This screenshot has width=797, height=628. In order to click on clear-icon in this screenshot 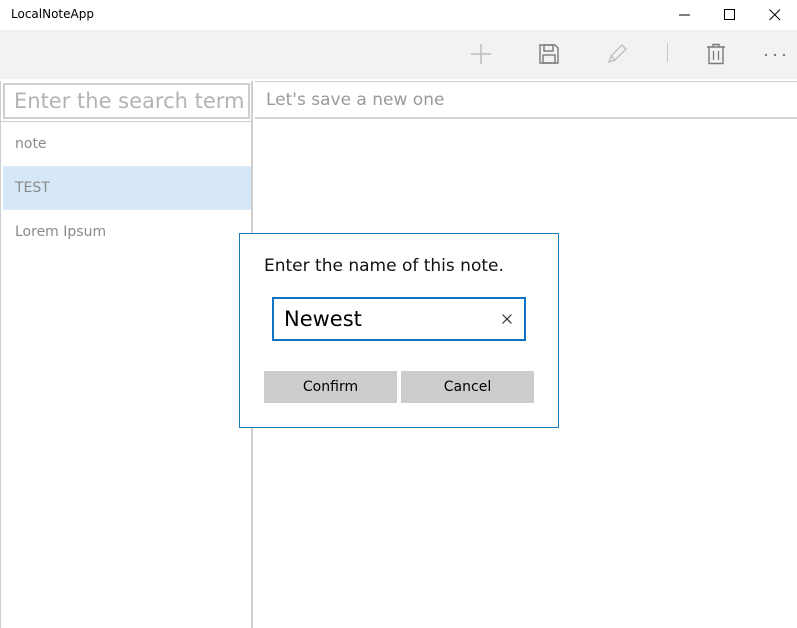, I will do `click(507, 319)`.